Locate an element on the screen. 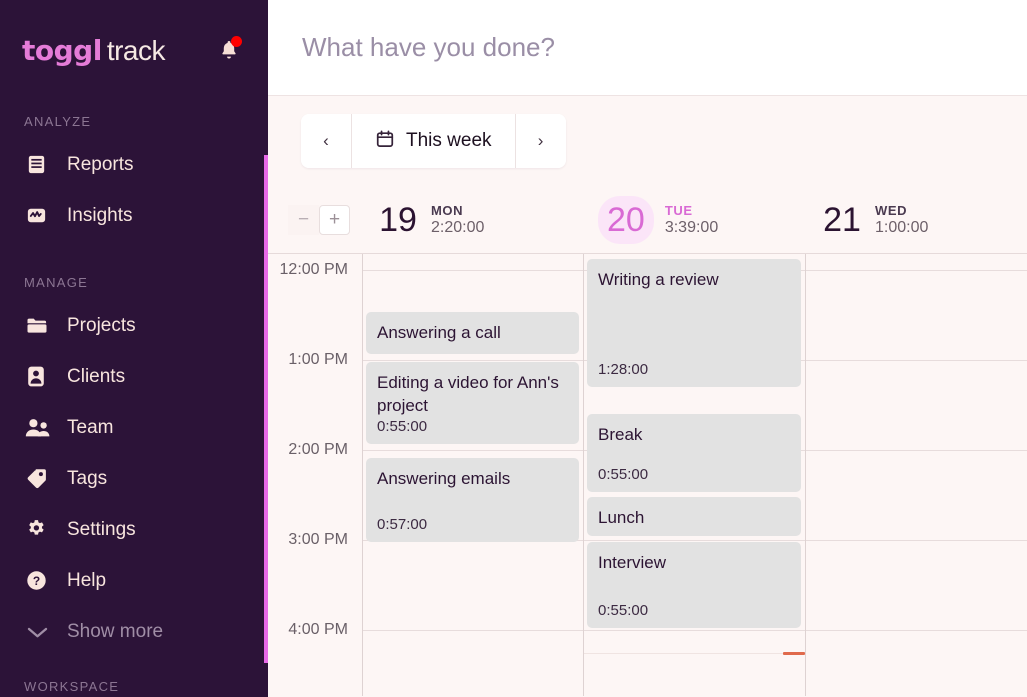 This screenshot has height=697, width=1027. zoom-controls: − + is located at coordinates (315, 219).